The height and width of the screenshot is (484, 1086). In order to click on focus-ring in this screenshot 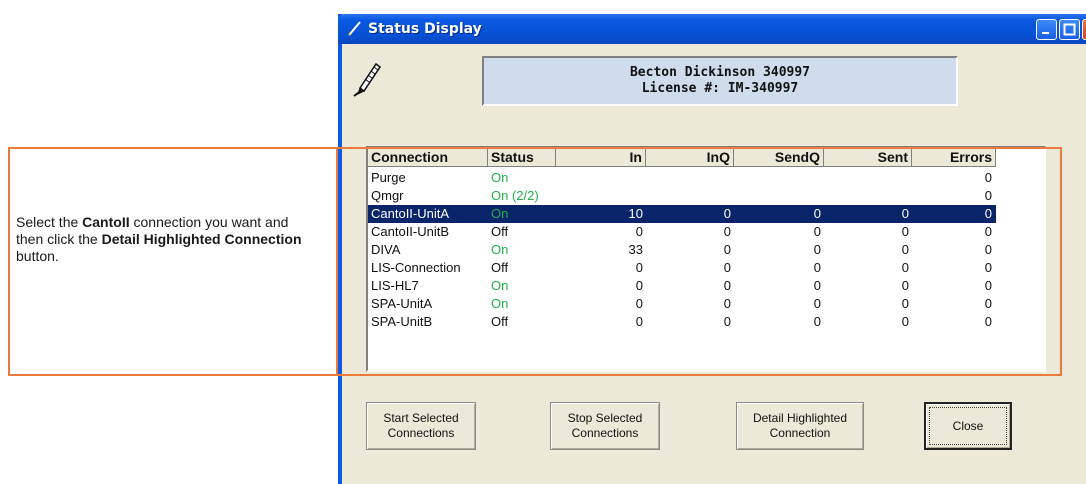, I will do `click(968, 426)`.